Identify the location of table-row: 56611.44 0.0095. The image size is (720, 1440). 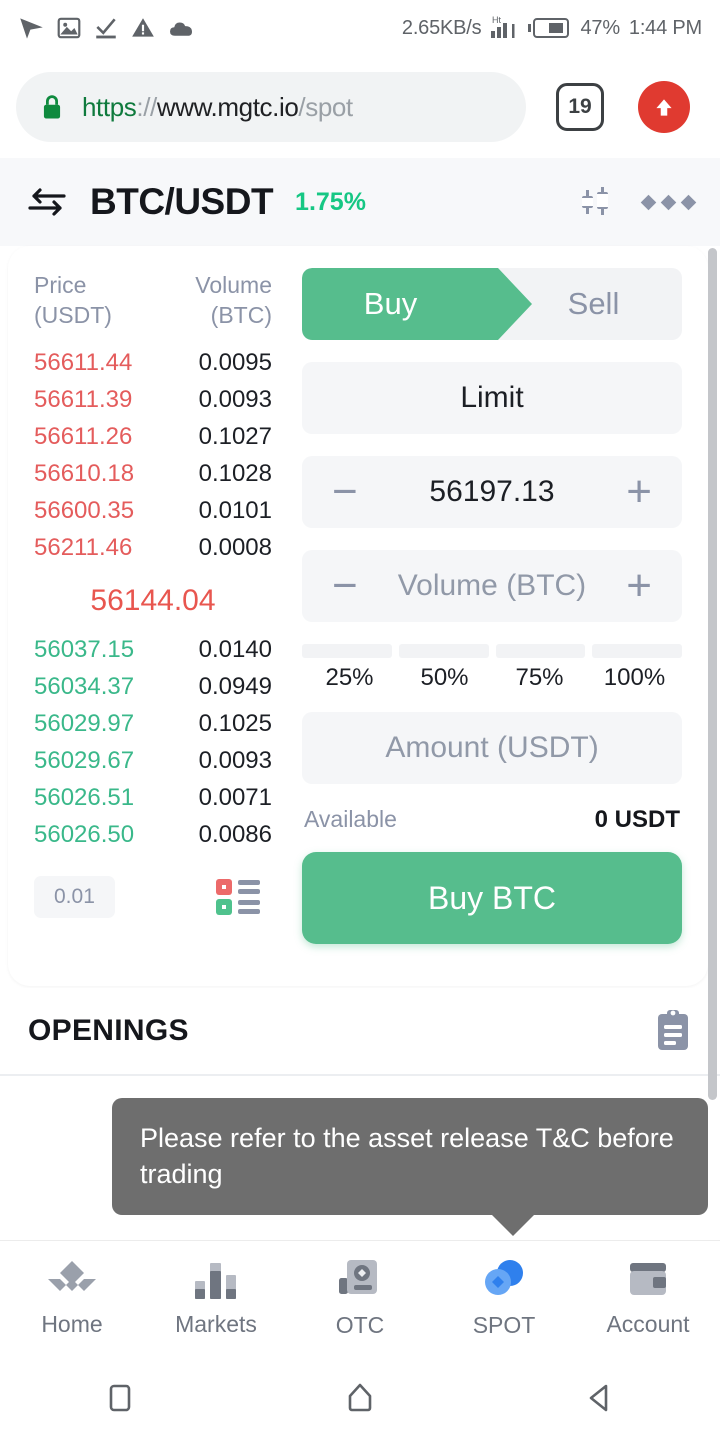
(153, 363).